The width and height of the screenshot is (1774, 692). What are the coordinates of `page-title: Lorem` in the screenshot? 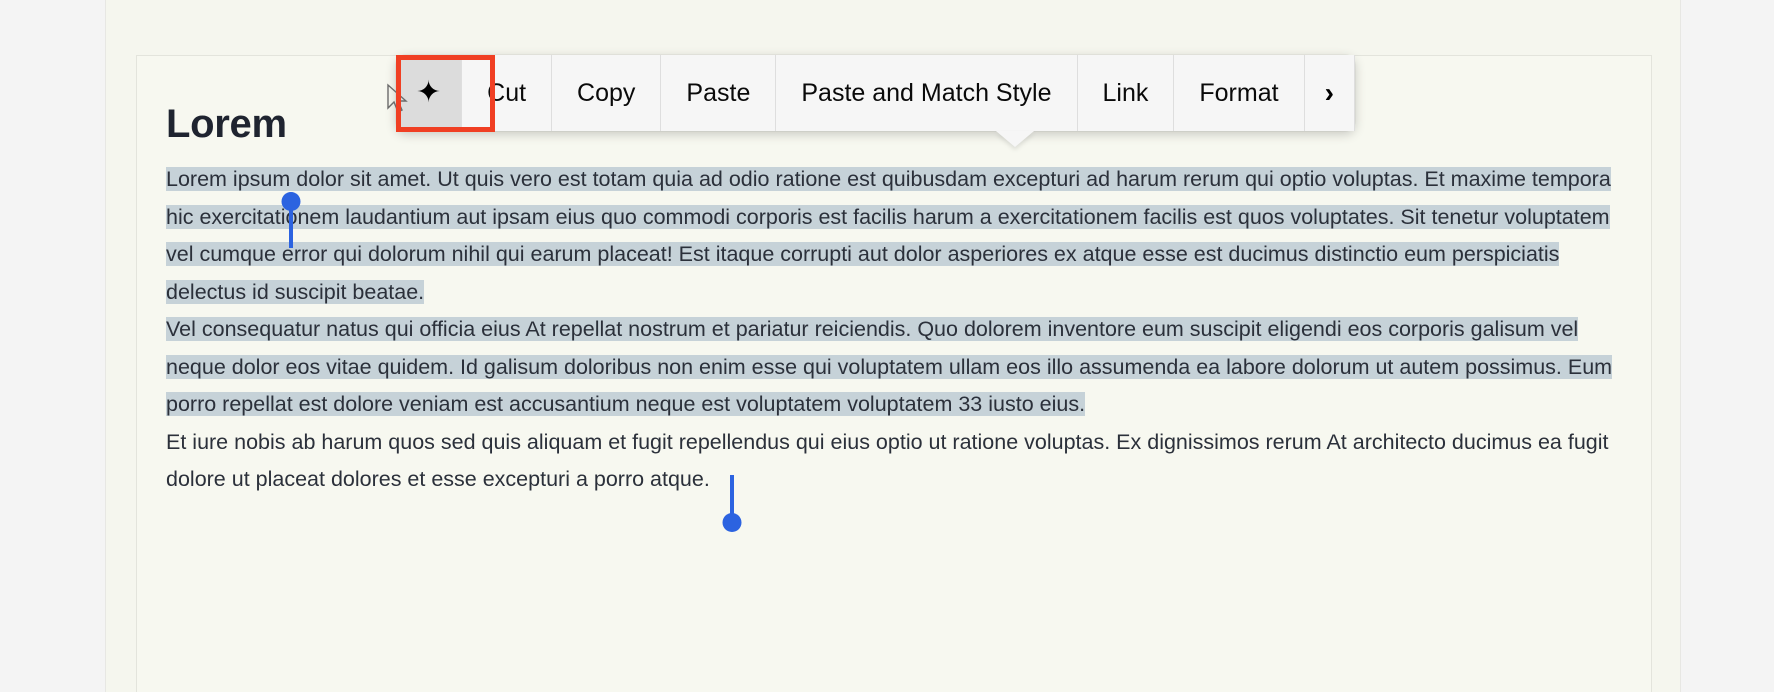 It's located at (226, 123).